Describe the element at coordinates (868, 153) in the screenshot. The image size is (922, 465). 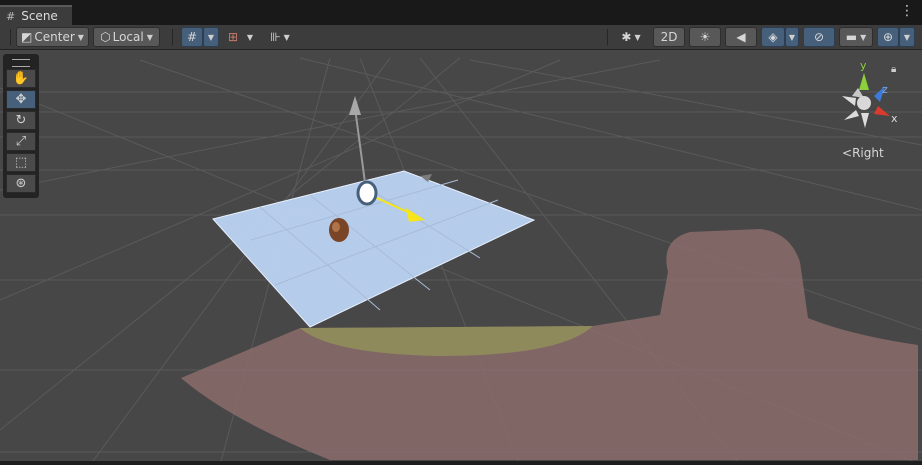
I see `view-direction-text: Right` at that location.